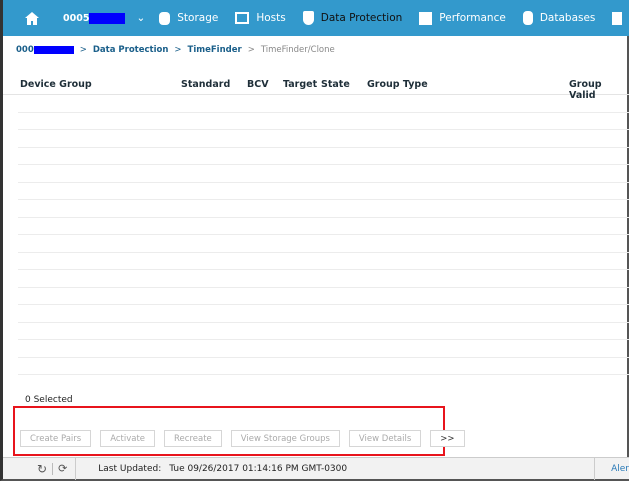  Describe the element at coordinates (215, 50) in the screenshot. I see `breadcrumb-timefinder: TimeFinder` at that location.